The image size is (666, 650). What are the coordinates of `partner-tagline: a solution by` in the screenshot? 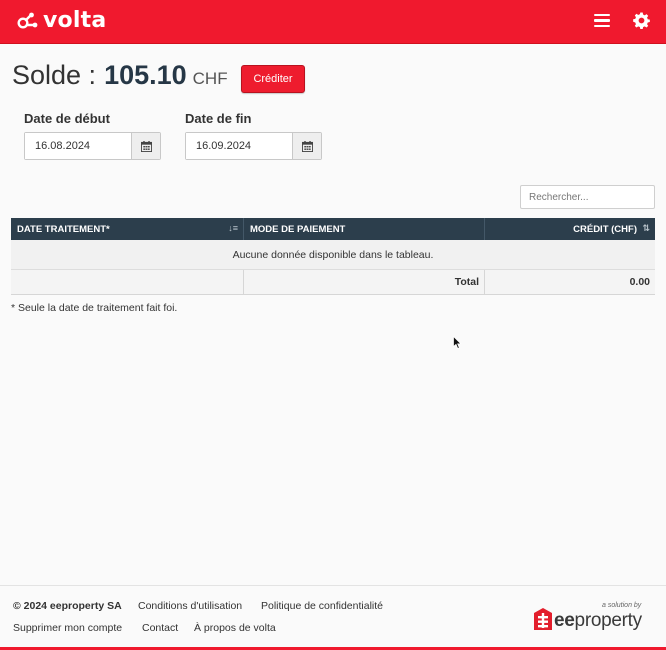 It's located at (622, 605).